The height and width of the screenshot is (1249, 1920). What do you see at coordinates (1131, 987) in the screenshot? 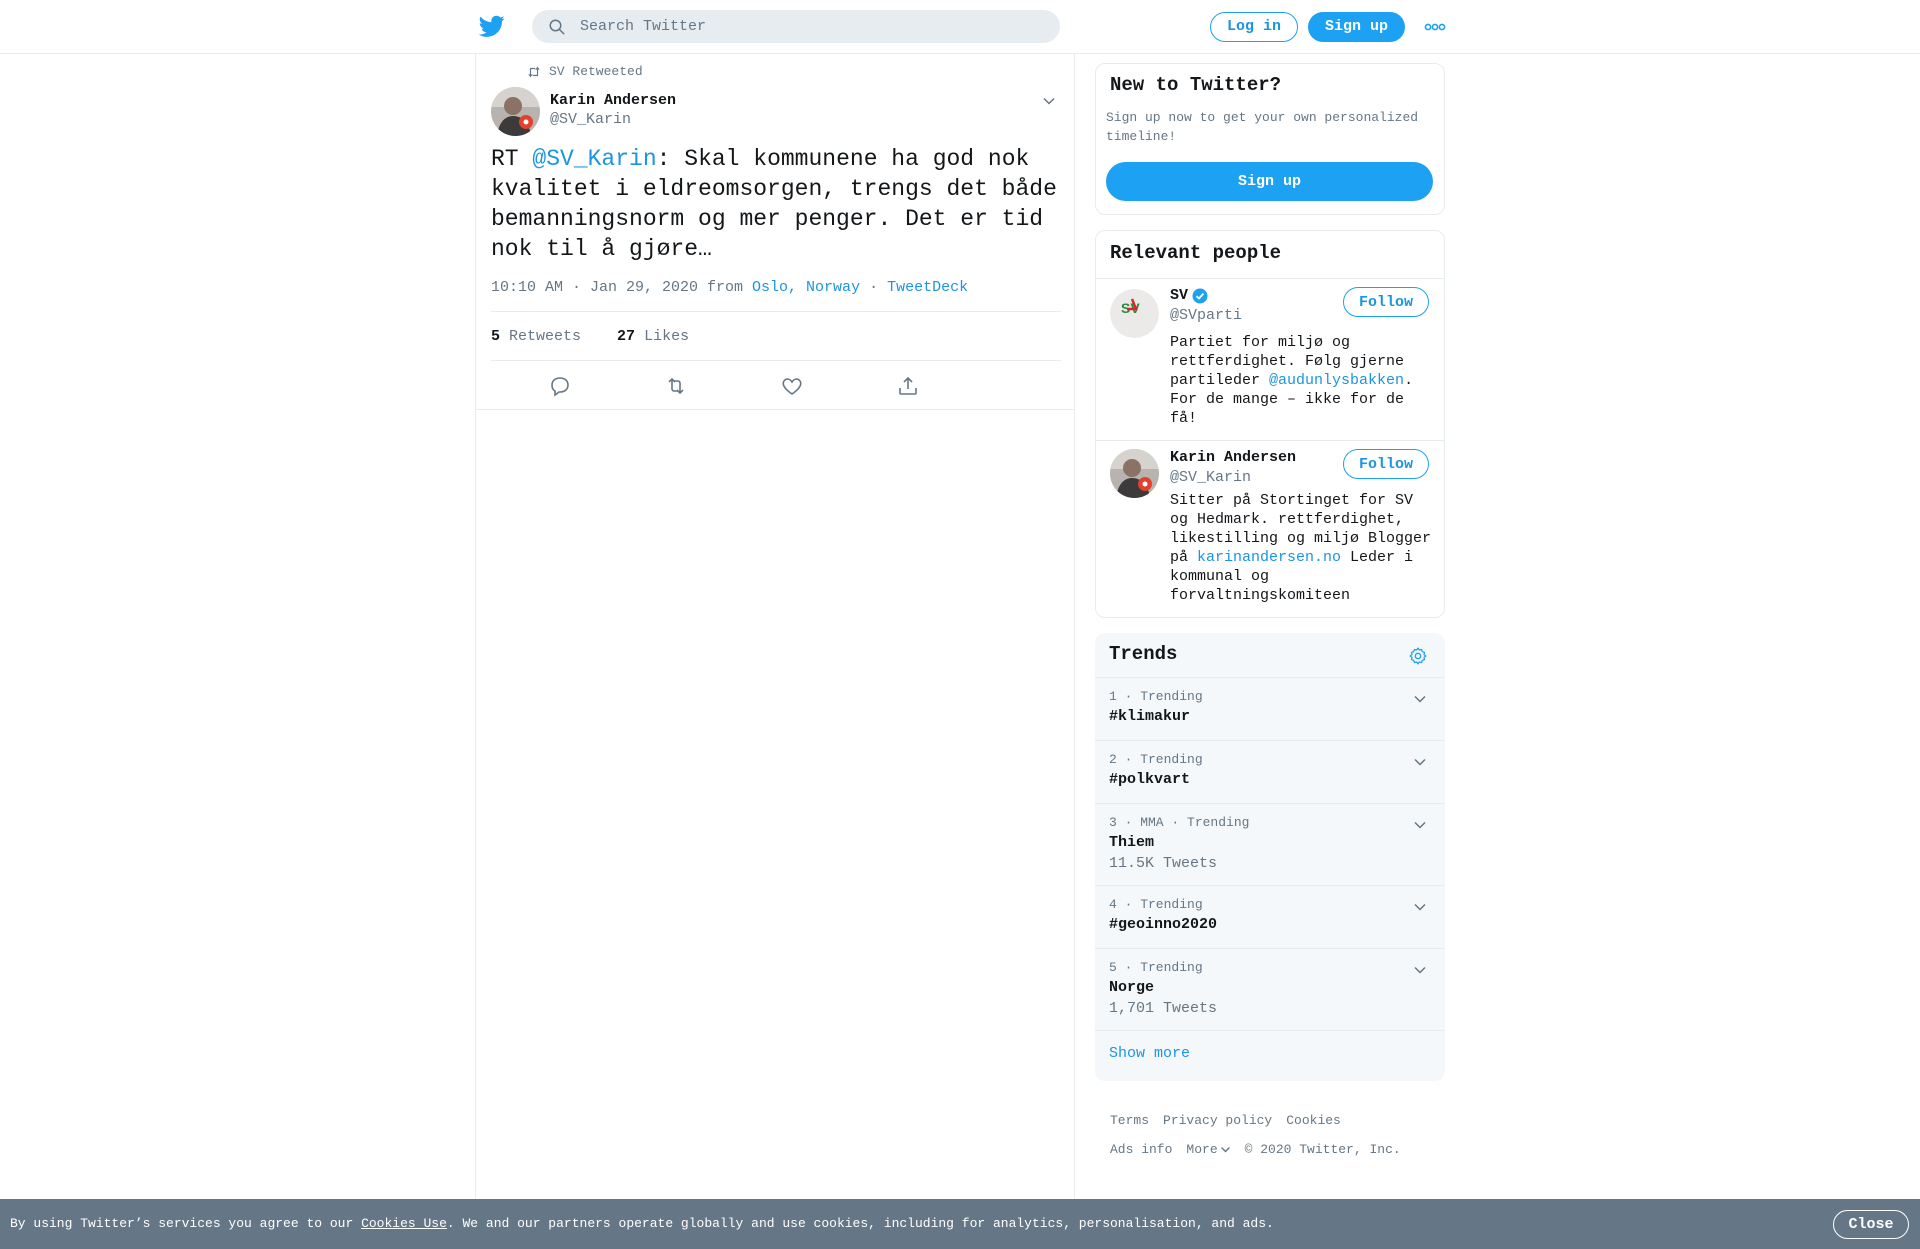
I see `trend-name: Norge` at bounding box center [1131, 987].